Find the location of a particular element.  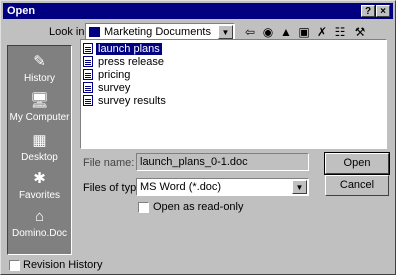

place-label: My Computer is located at coordinates (39, 117).